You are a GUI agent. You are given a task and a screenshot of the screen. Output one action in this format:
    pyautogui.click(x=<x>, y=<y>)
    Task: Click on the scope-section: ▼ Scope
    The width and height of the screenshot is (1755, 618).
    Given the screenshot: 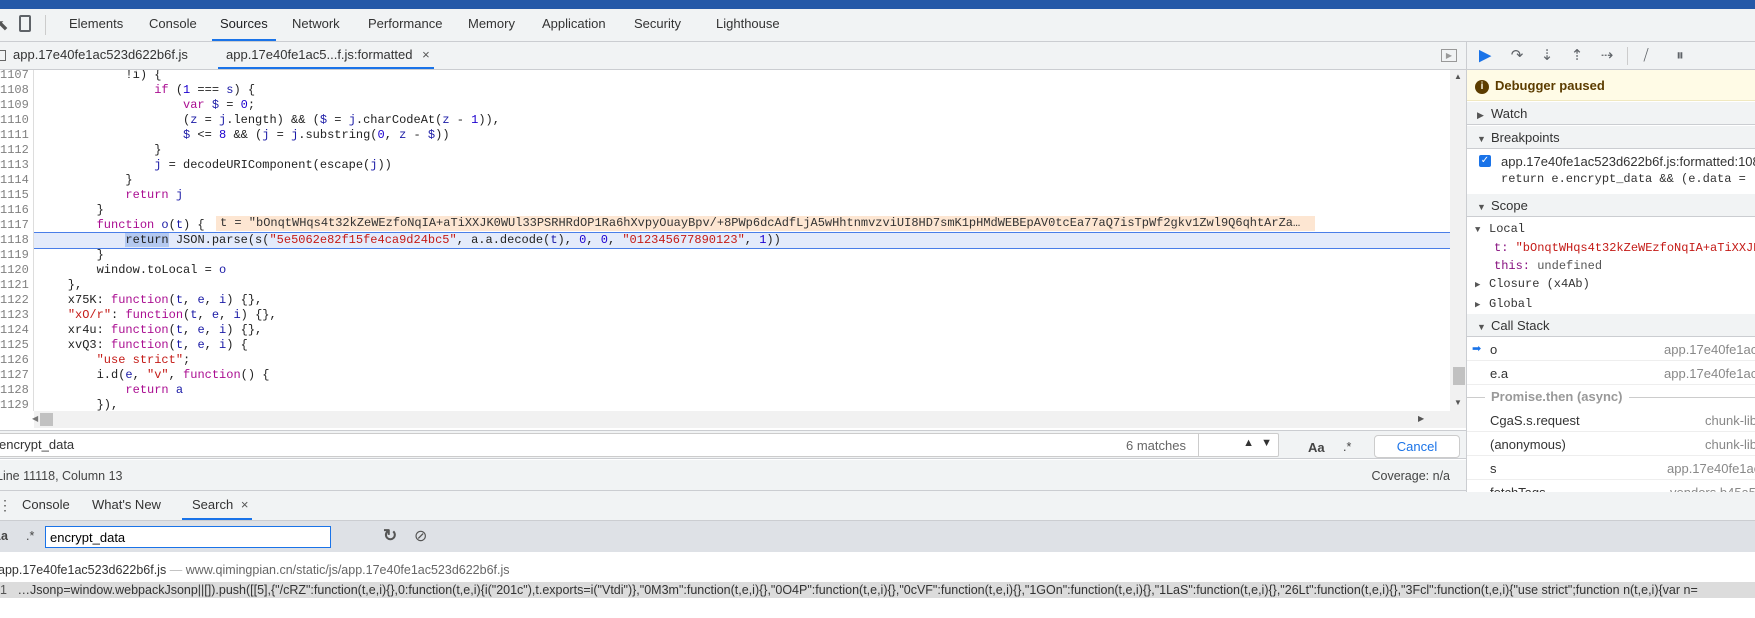 What is the action you would take?
    pyautogui.click(x=1611, y=205)
    